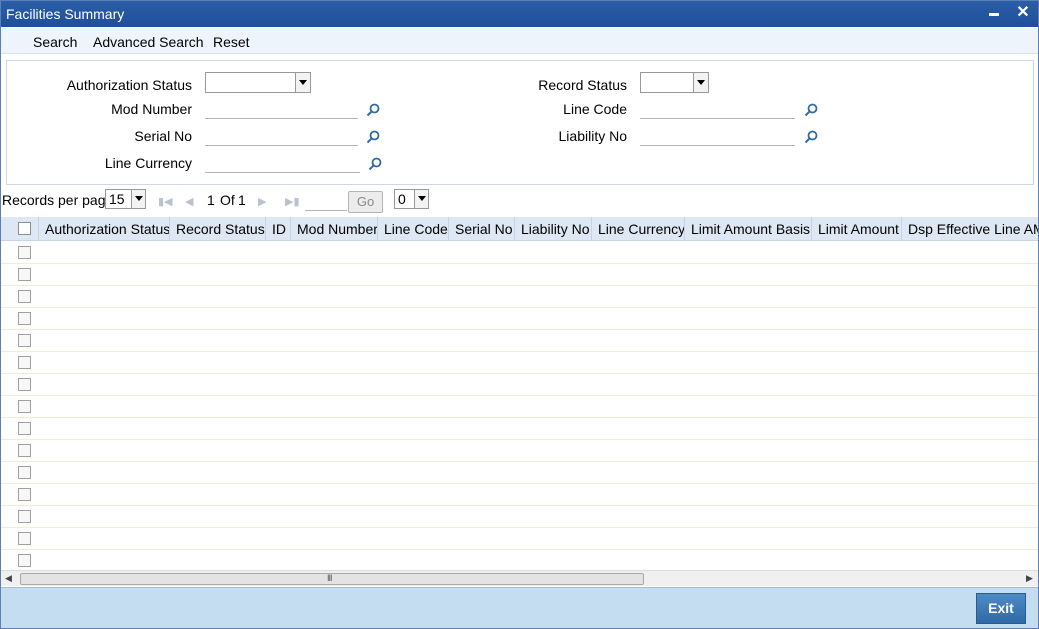 This screenshot has height=629, width=1039. I want to click on column-header: Liability No, so click(553, 229).